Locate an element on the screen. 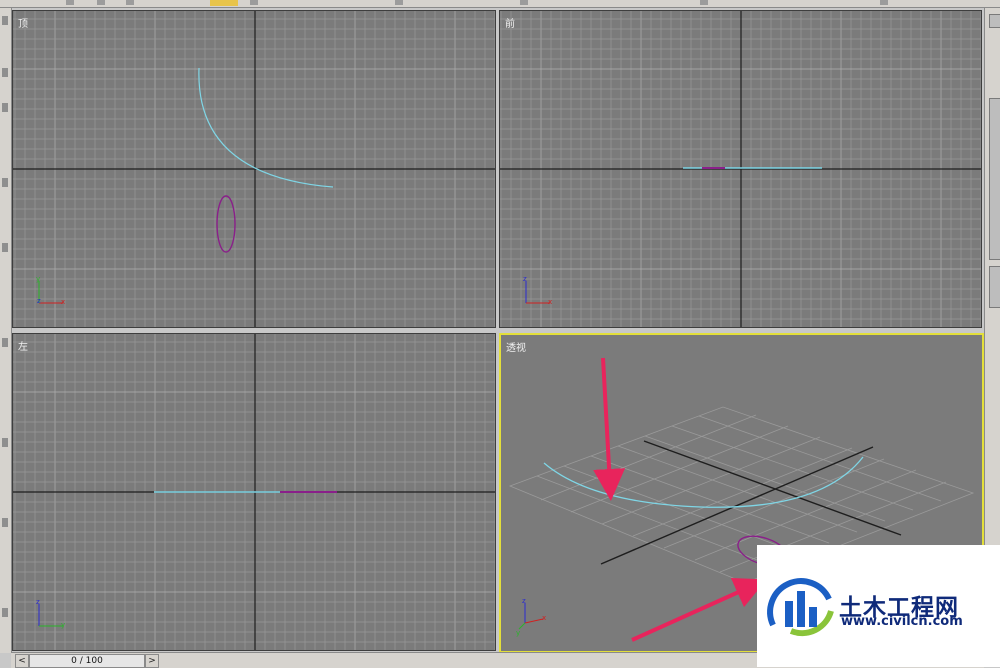 The width and height of the screenshot is (1000, 668). left-toolbar is located at coordinates (6, 330).